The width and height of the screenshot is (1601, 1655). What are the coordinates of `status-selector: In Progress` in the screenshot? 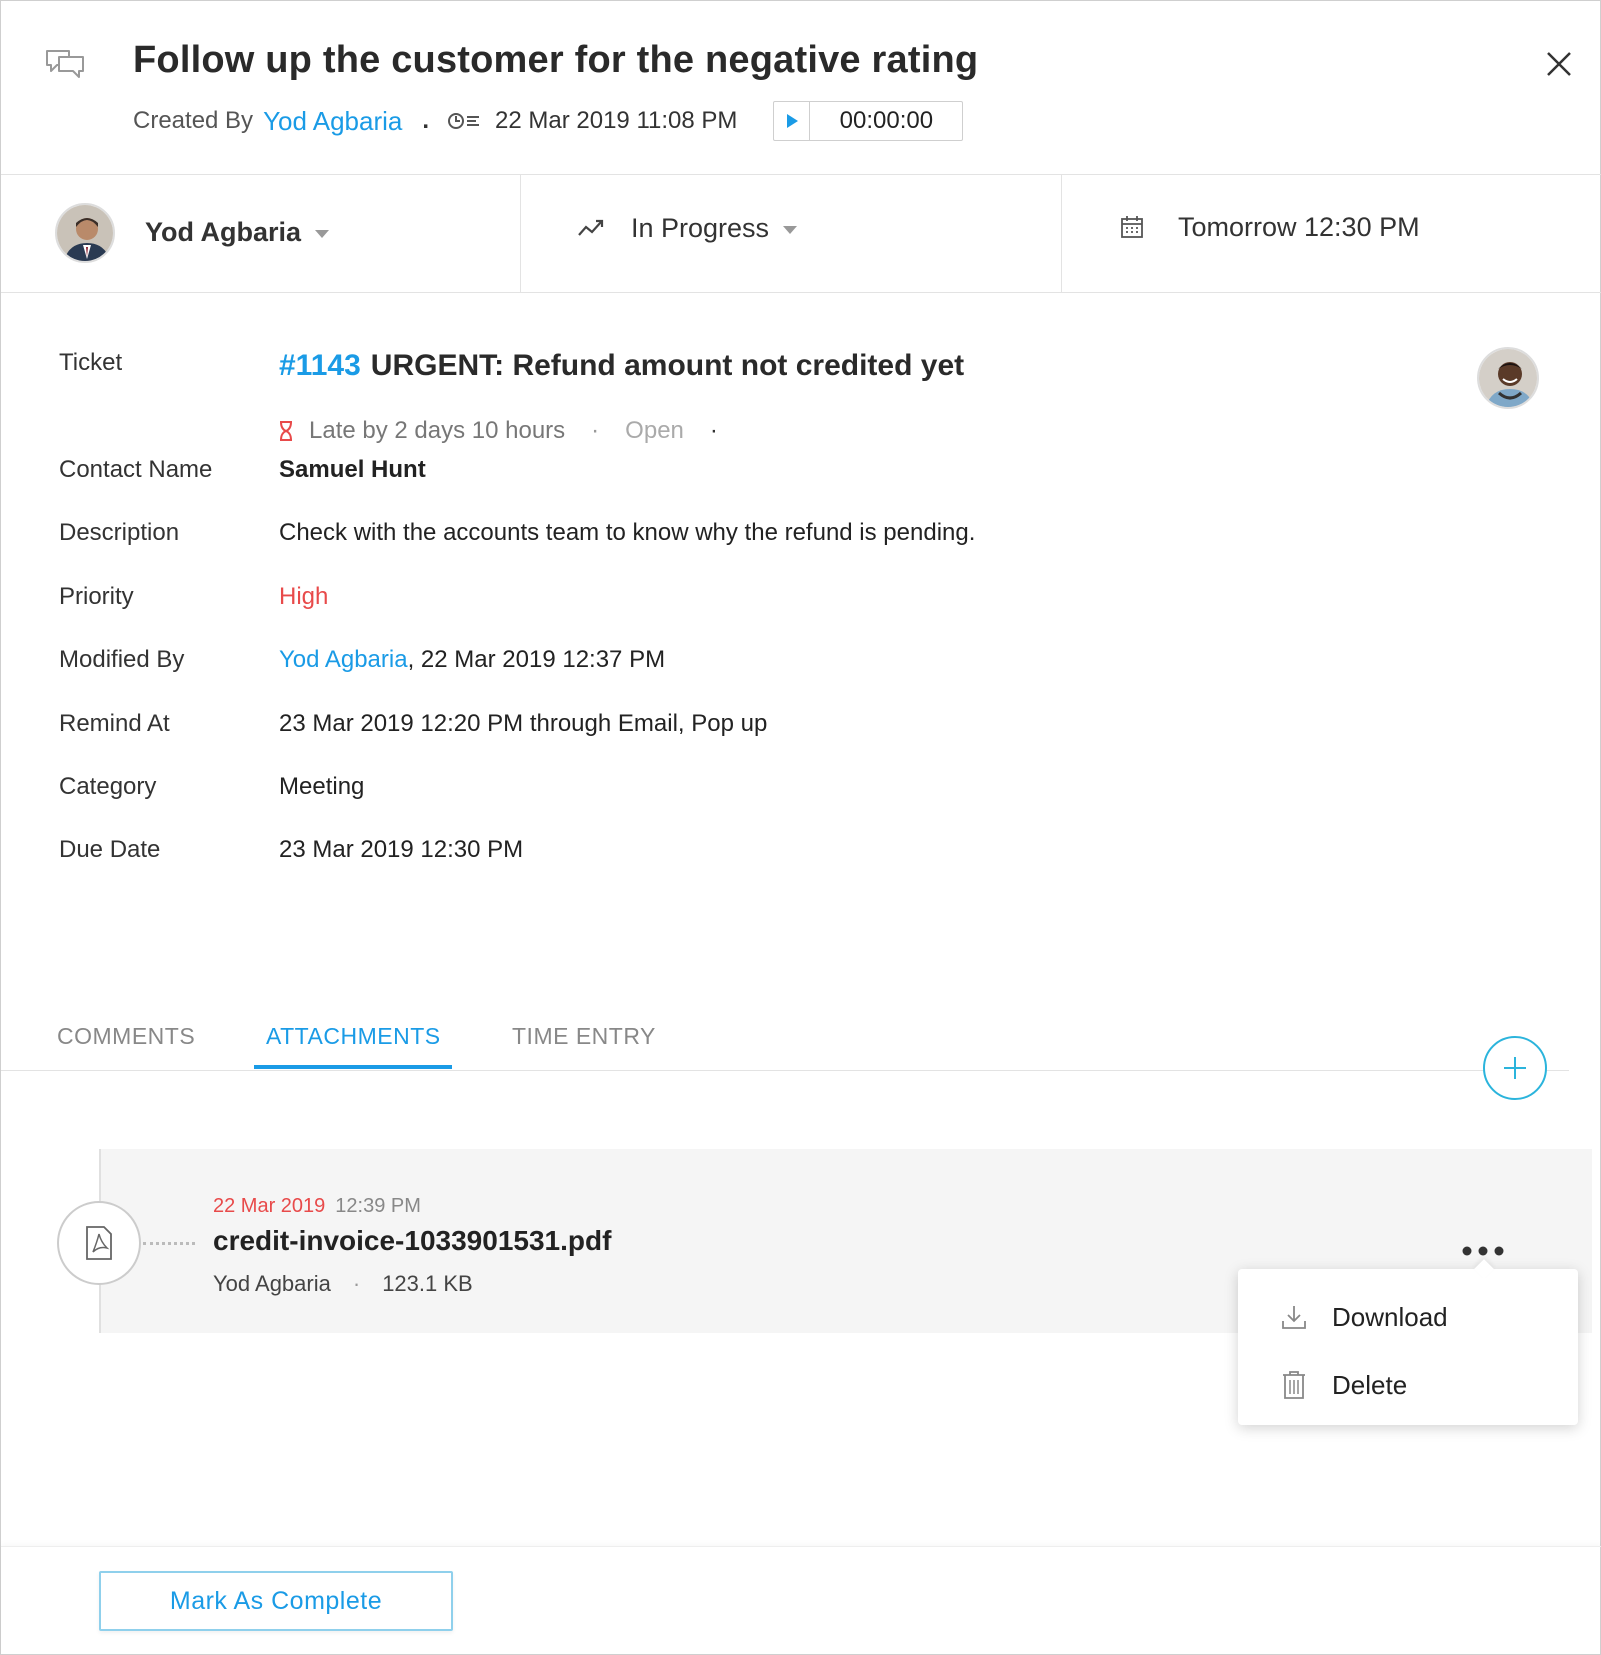 It's located at (791, 234).